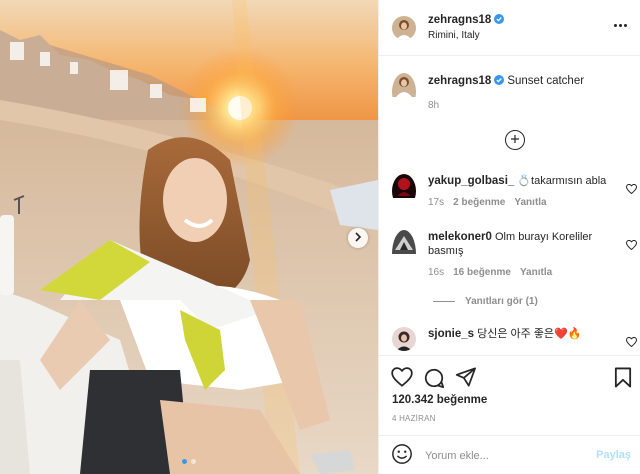 The width and height of the screenshot is (640, 474). I want to click on plus-circle-icon, so click(515, 140).